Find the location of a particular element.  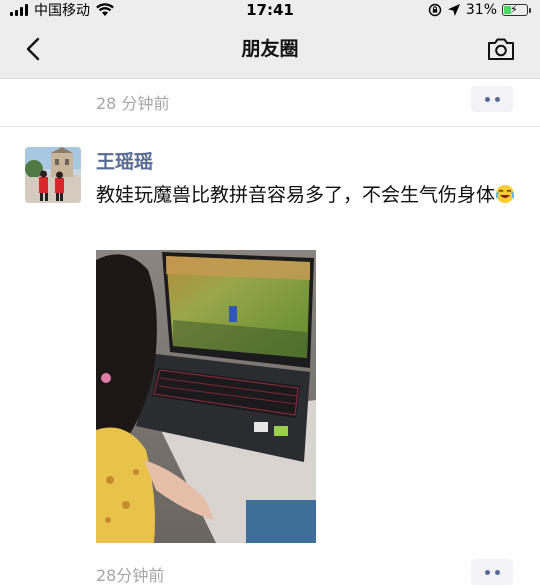

nav-bar: 朋友圈 is located at coordinates (270, 49).